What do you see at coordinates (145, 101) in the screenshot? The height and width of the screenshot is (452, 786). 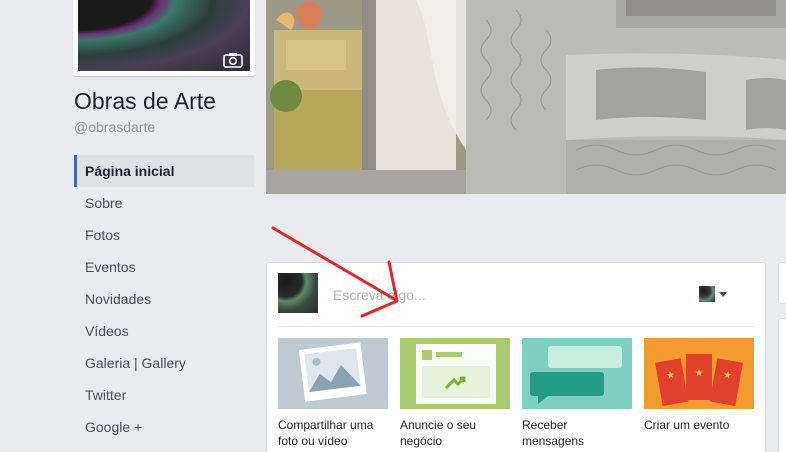 I see `page-title: Obras de Arte` at bounding box center [145, 101].